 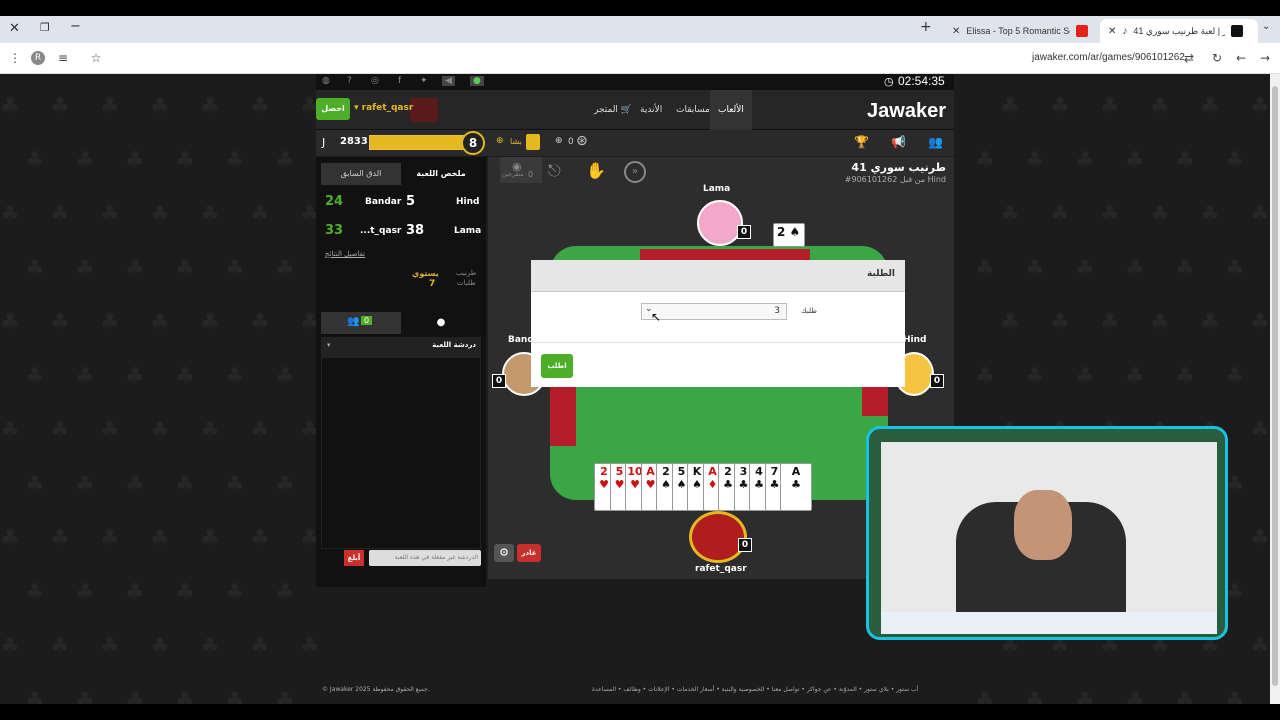 What do you see at coordinates (651, 110) in the screenshot?
I see `nav-clubs: الأندية` at bounding box center [651, 110].